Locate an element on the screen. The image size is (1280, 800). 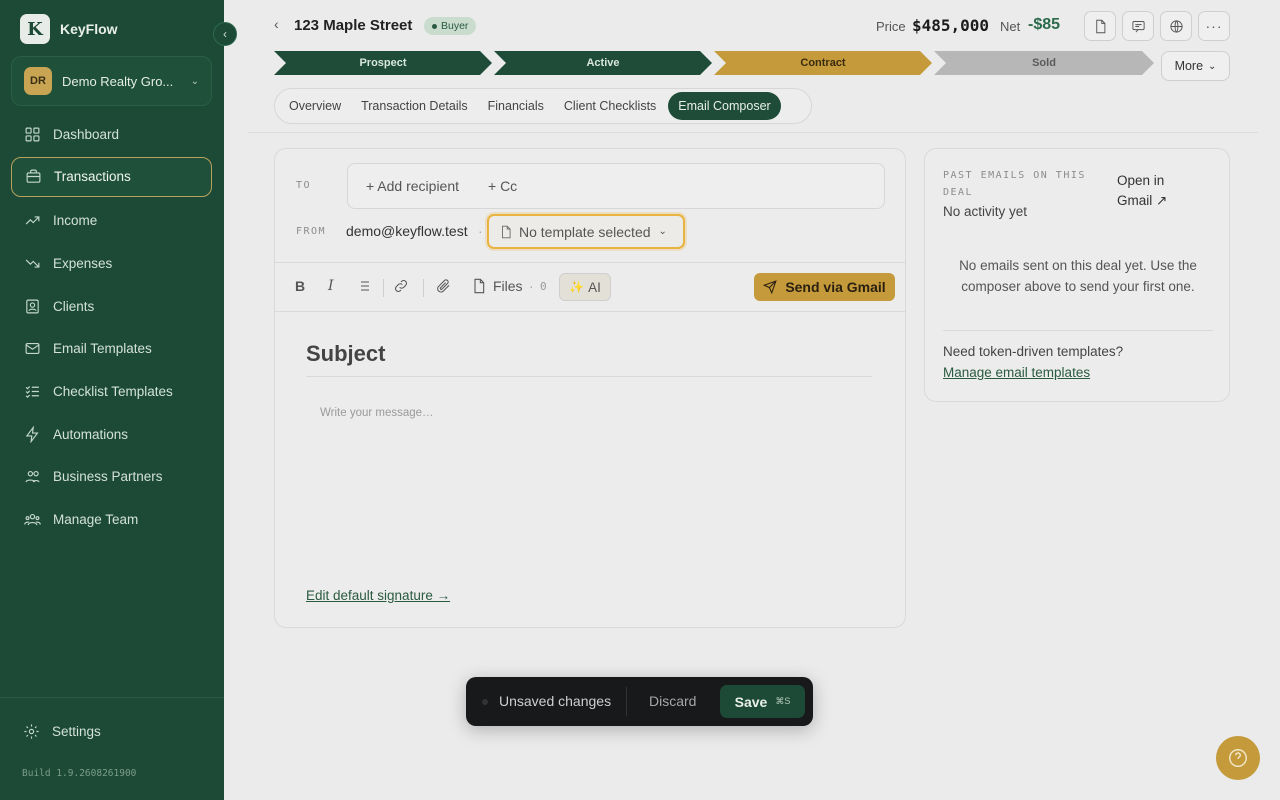
collapse-sidebar-button: ‹ is located at coordinates (225, 34).